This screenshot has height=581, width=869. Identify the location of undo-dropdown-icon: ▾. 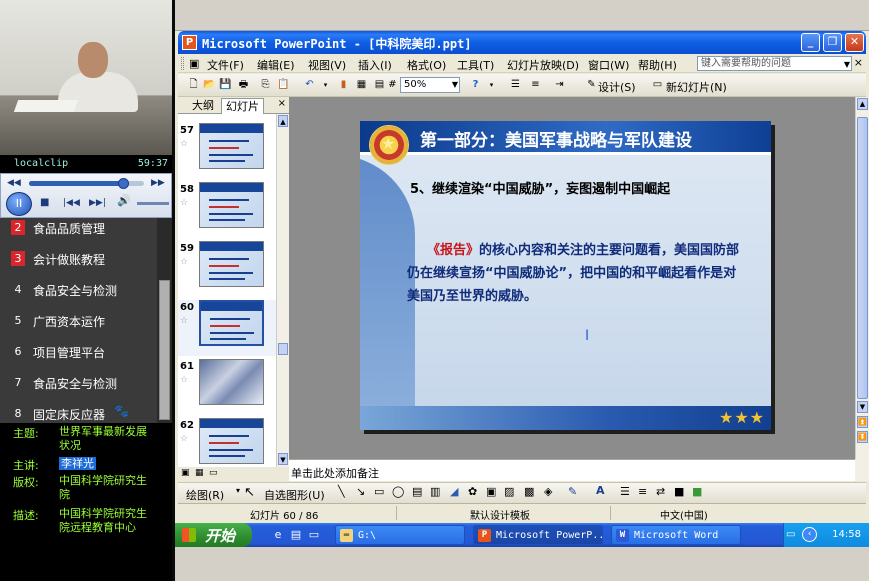
(325, 85).